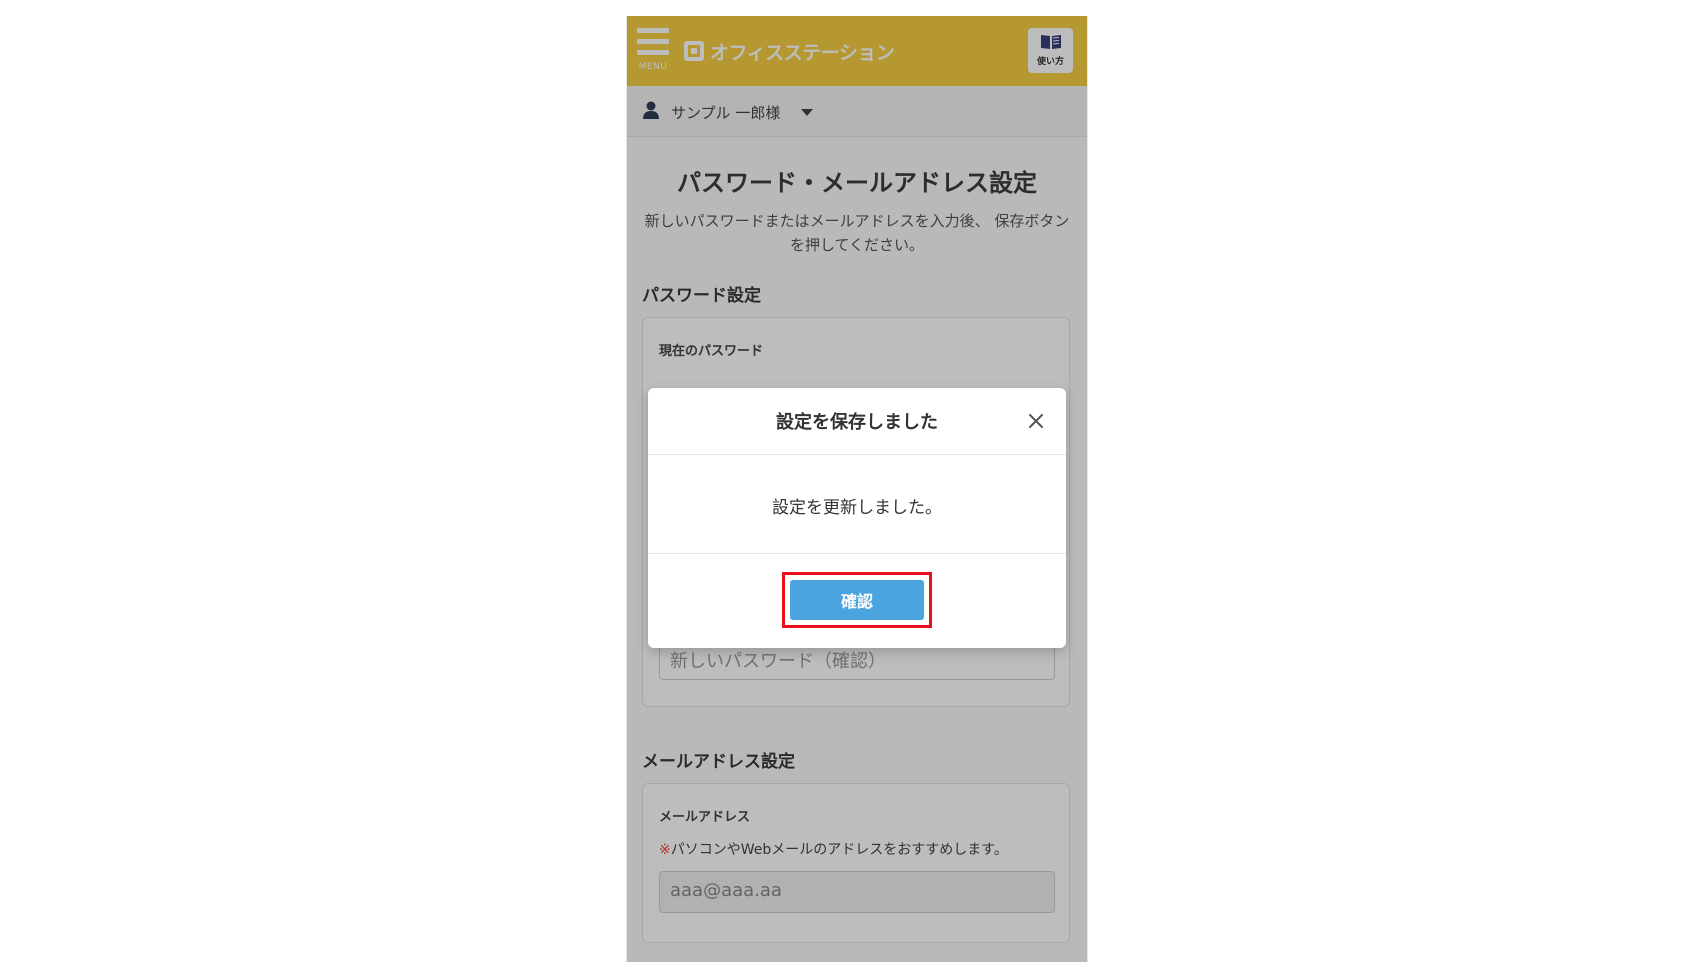 This screenshot has width=1695, height=969. I want to click on dialog-header: 設定を保存しました, so click(857, 421).